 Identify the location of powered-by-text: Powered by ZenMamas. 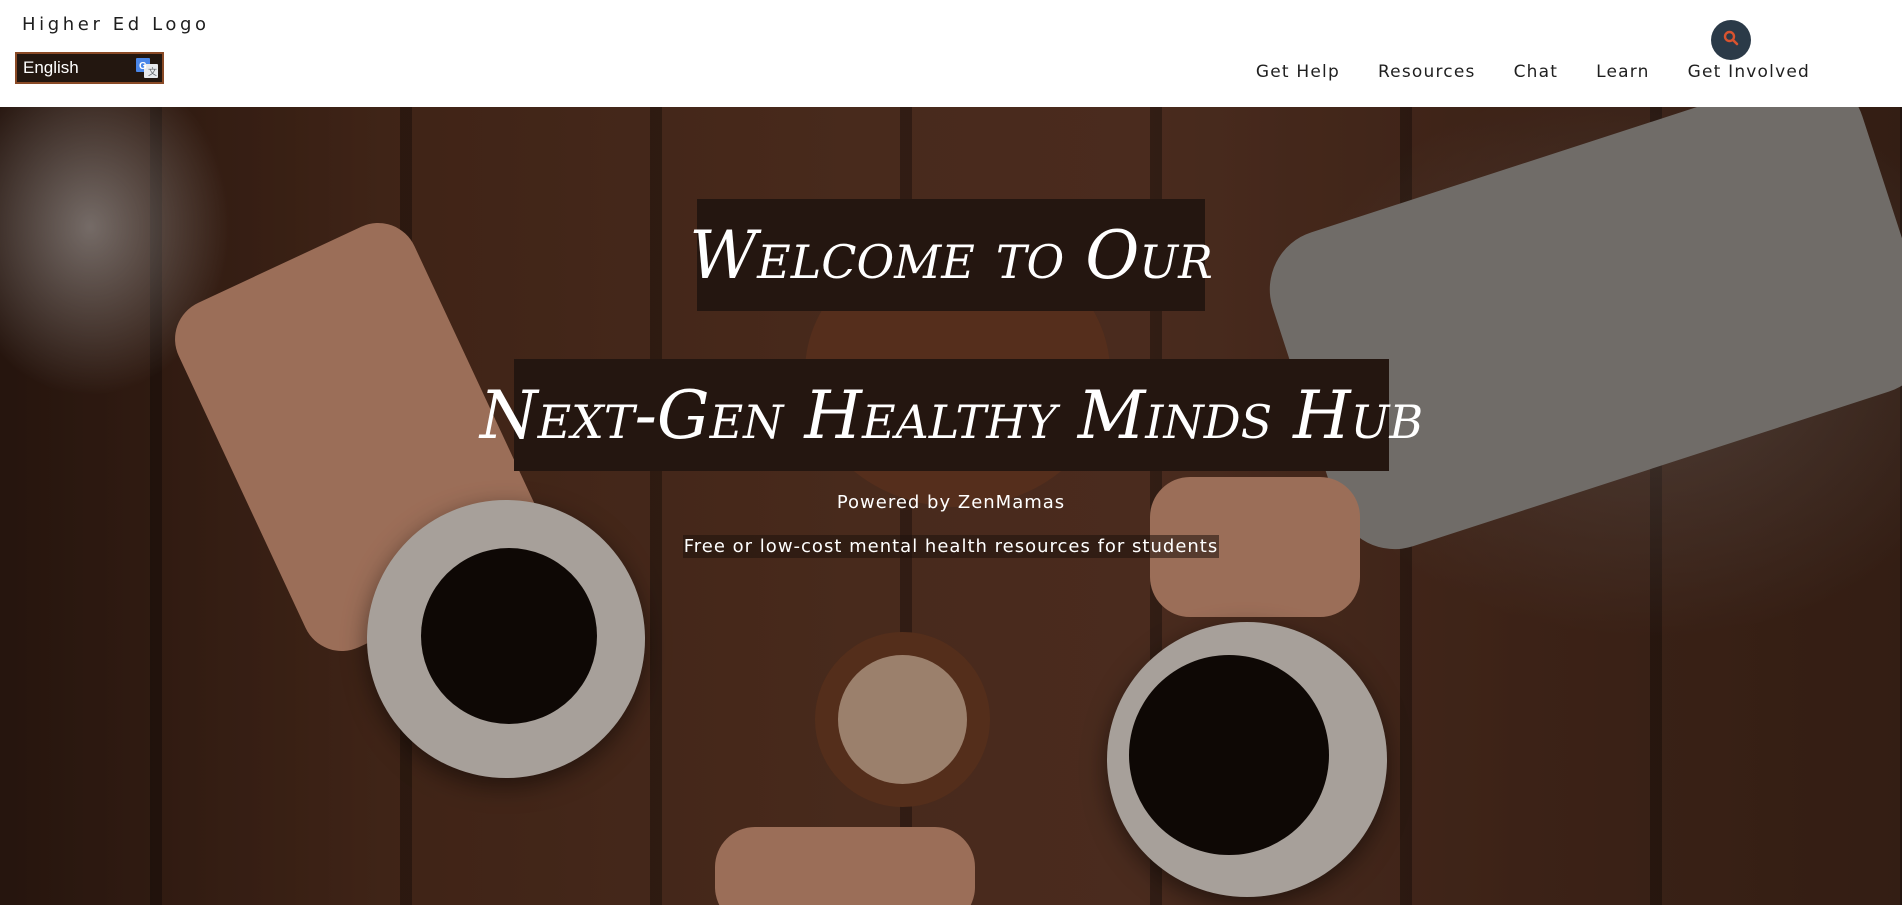
(951, 502).